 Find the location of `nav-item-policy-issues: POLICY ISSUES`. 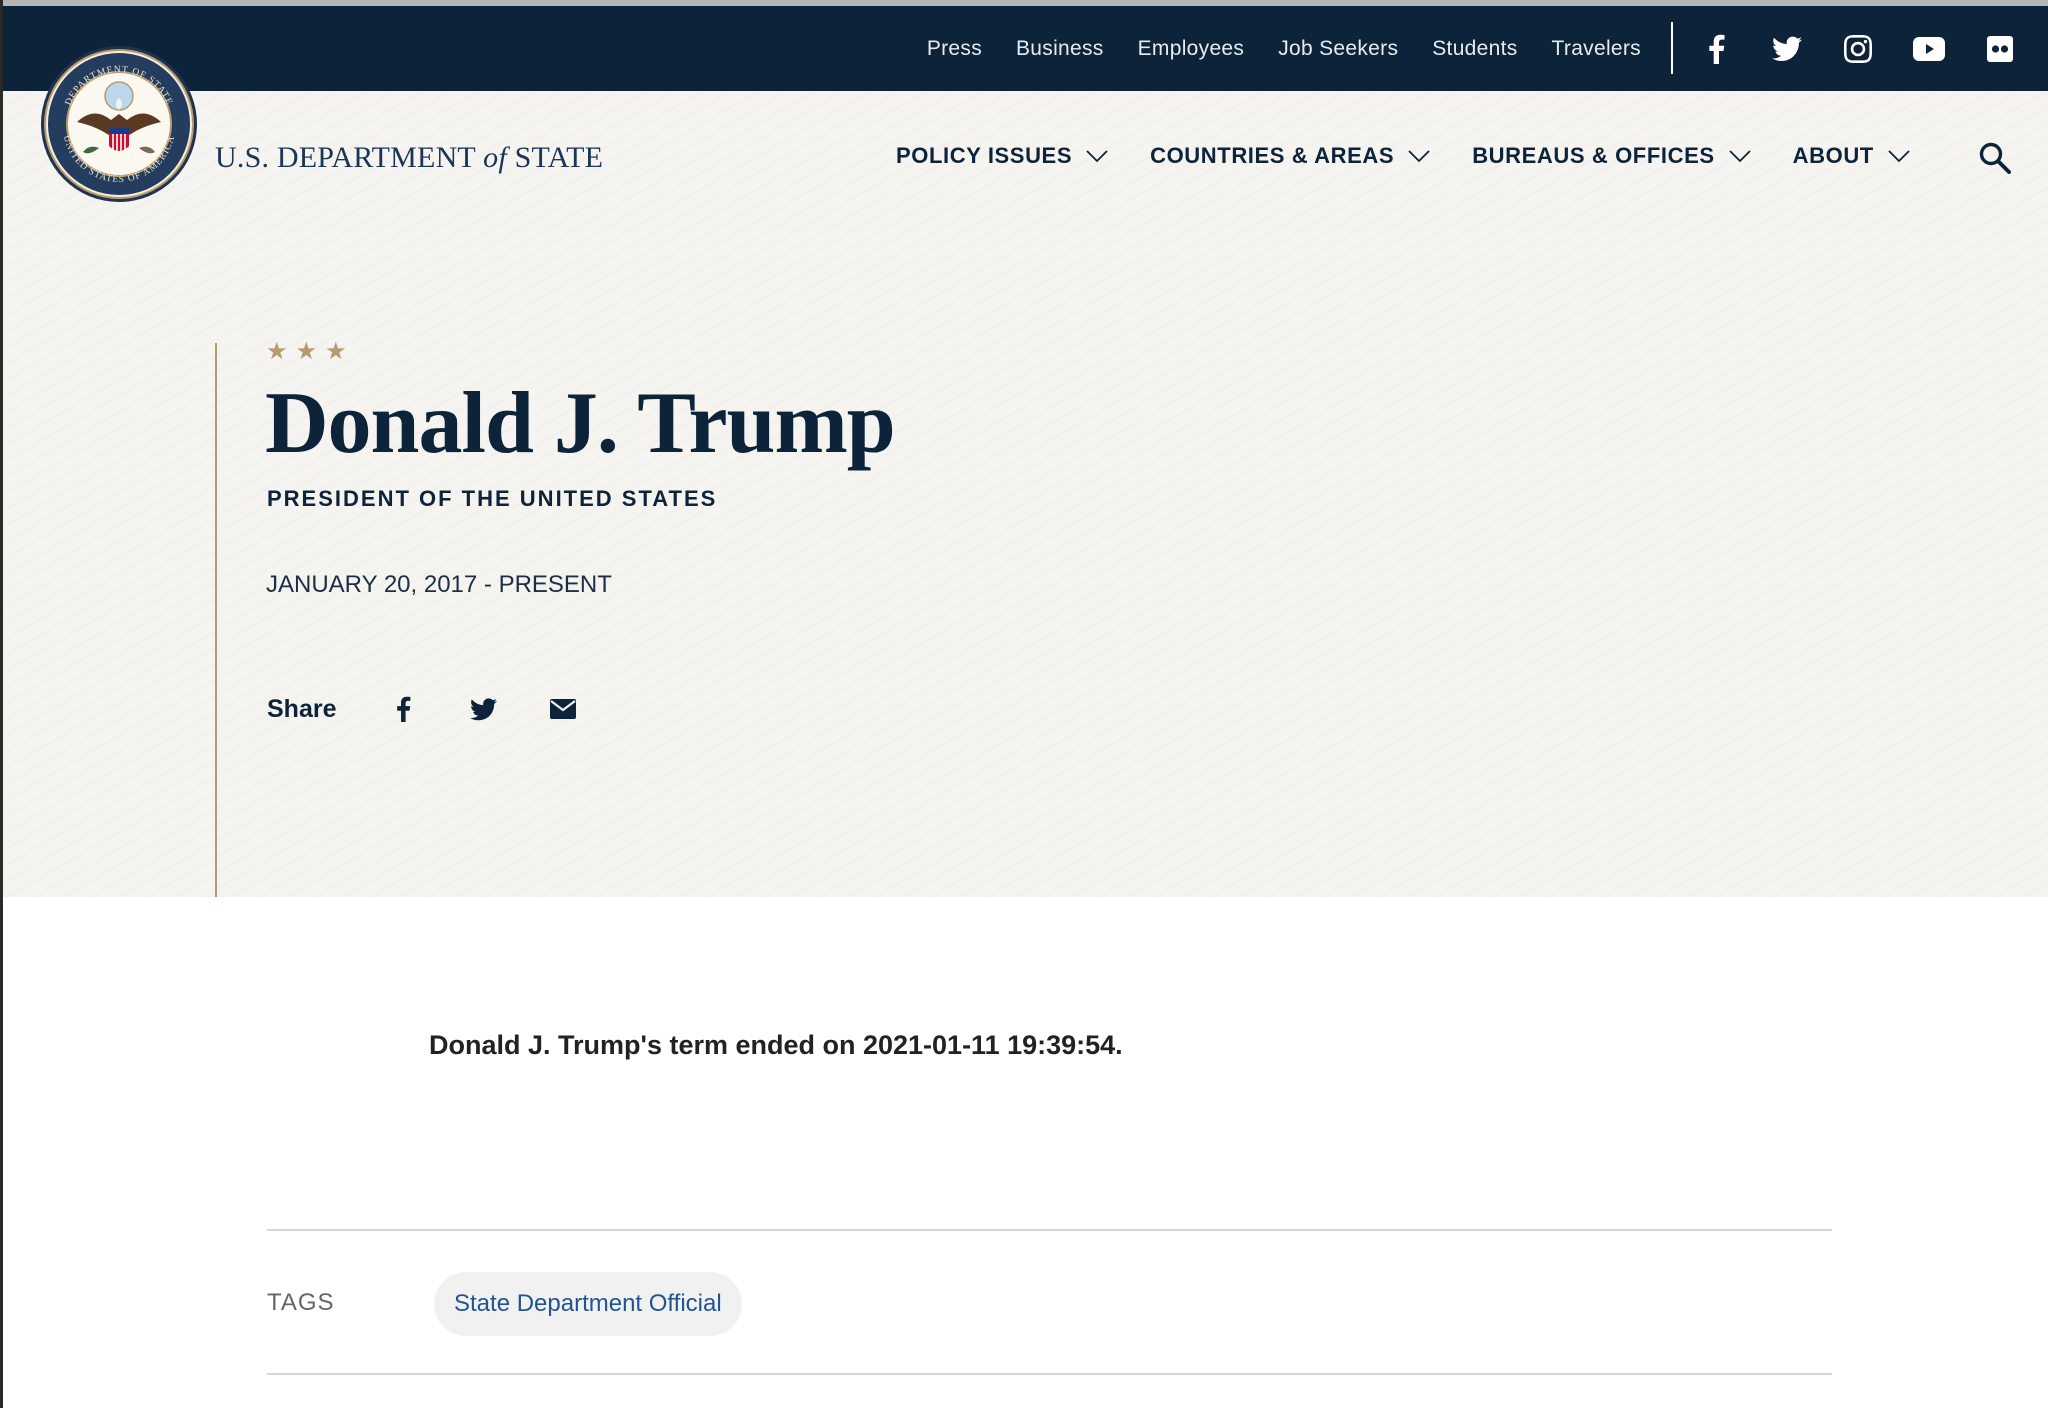

nav-item-policy-issues: POLICY ISSUES is located at coordinates (1002, 156).